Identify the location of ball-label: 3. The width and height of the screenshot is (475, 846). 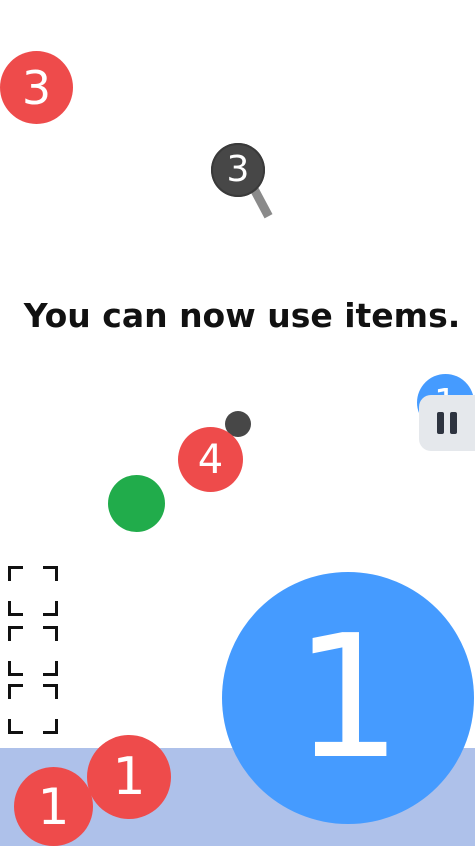
(36, 87).